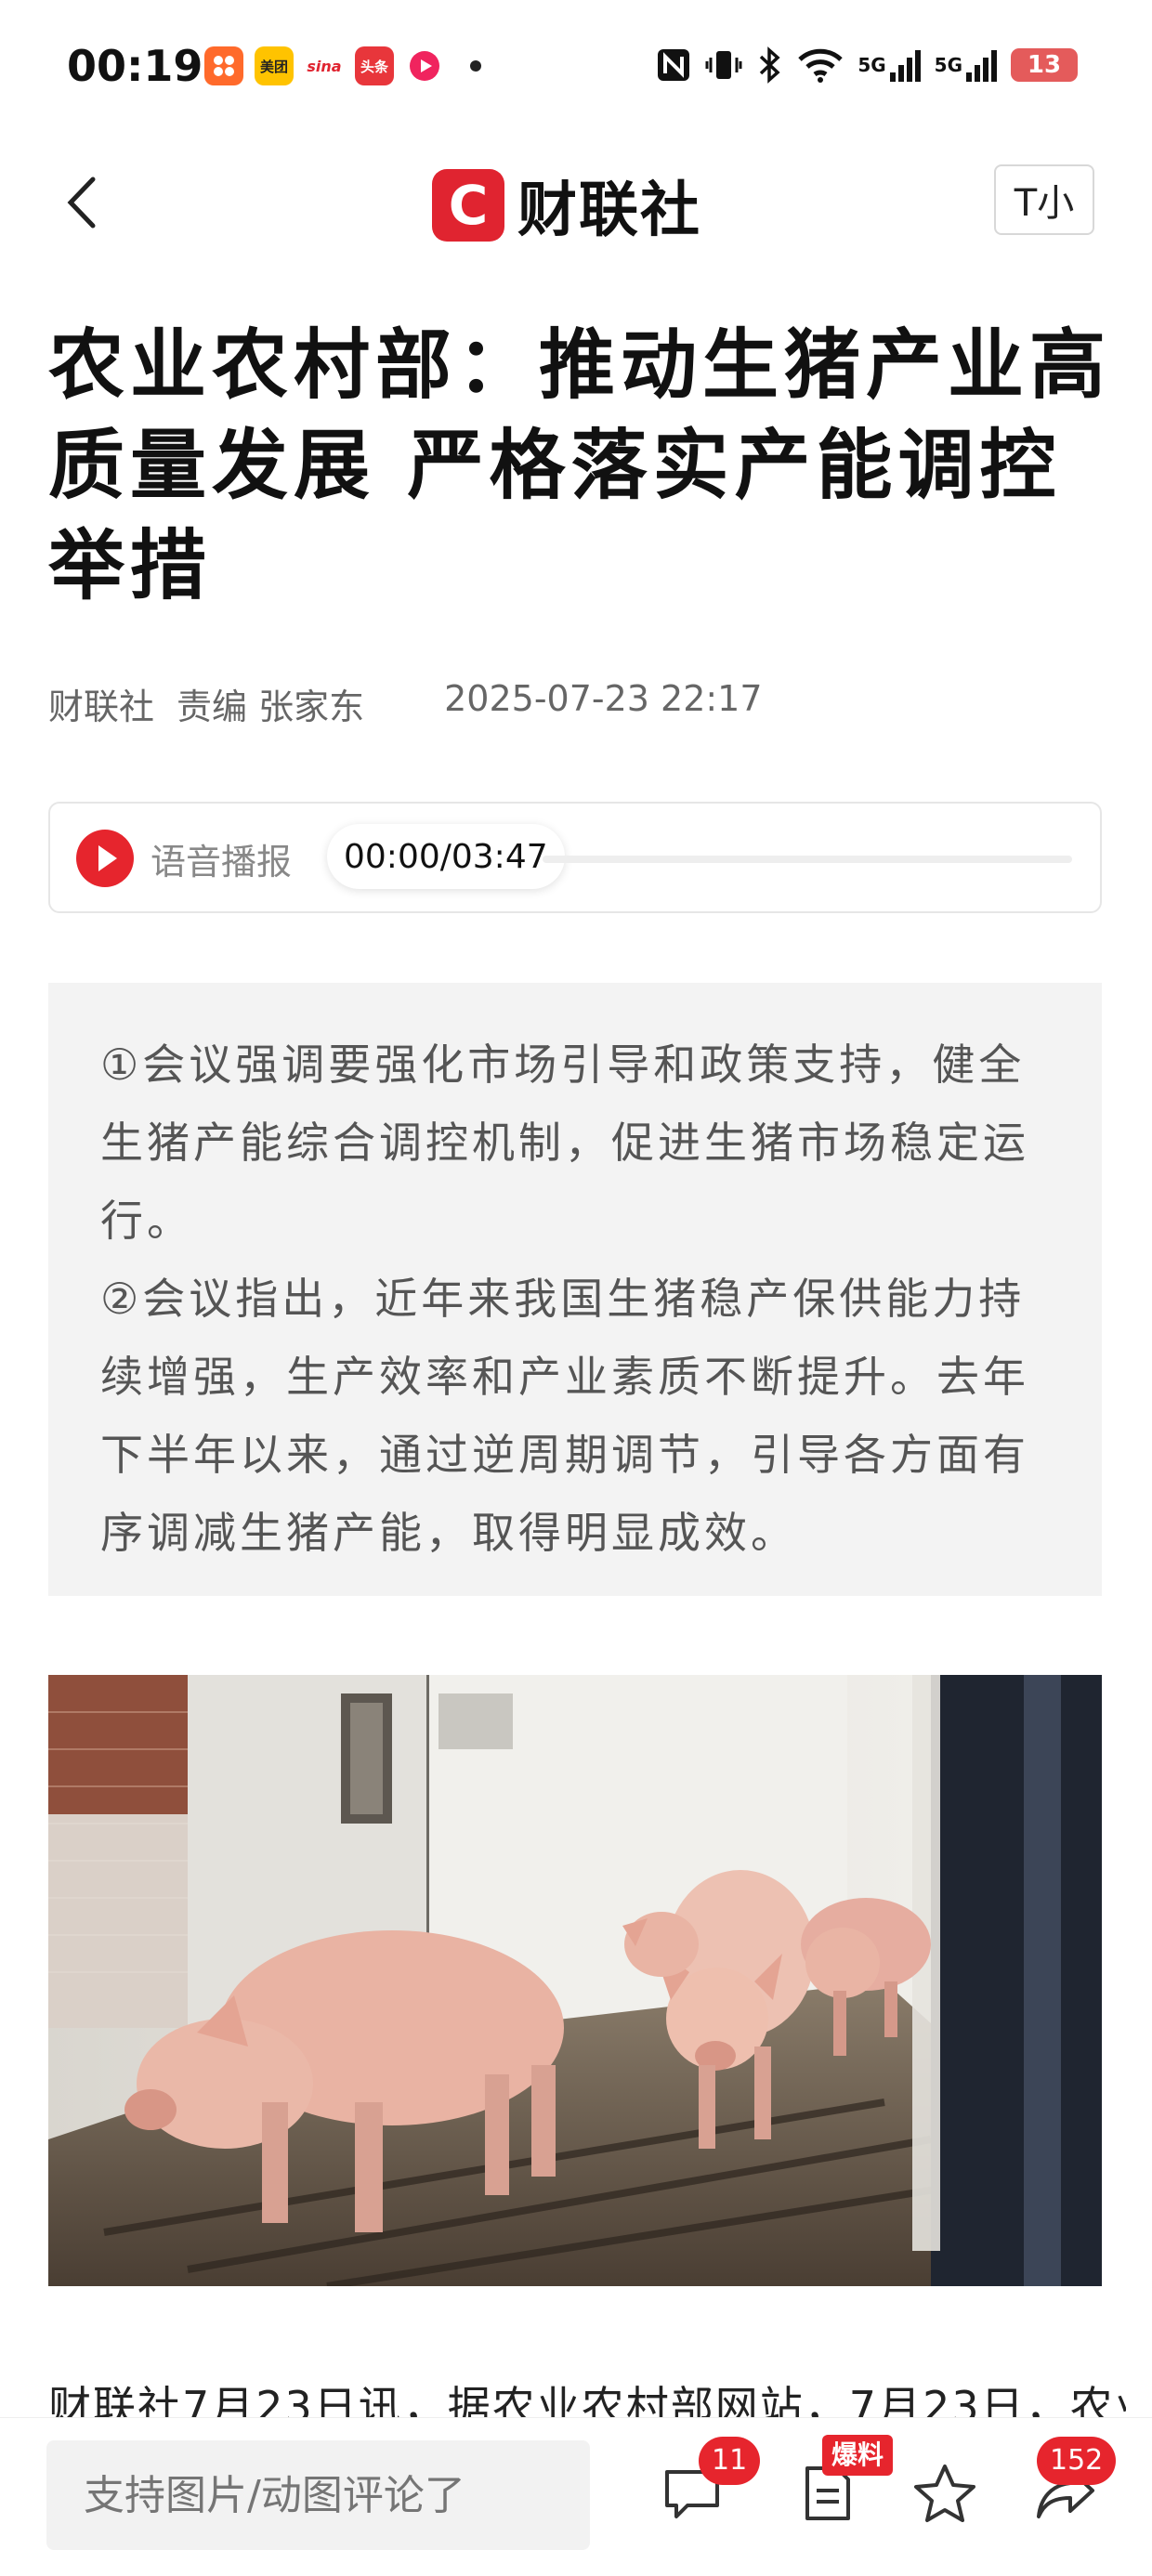 This screenshot has height=2576, width=1152. What do you see at coordinates (374, 65) in the screenshot?
I see `toutiao-app-icon: 头条` at bounding box center [374, 65].